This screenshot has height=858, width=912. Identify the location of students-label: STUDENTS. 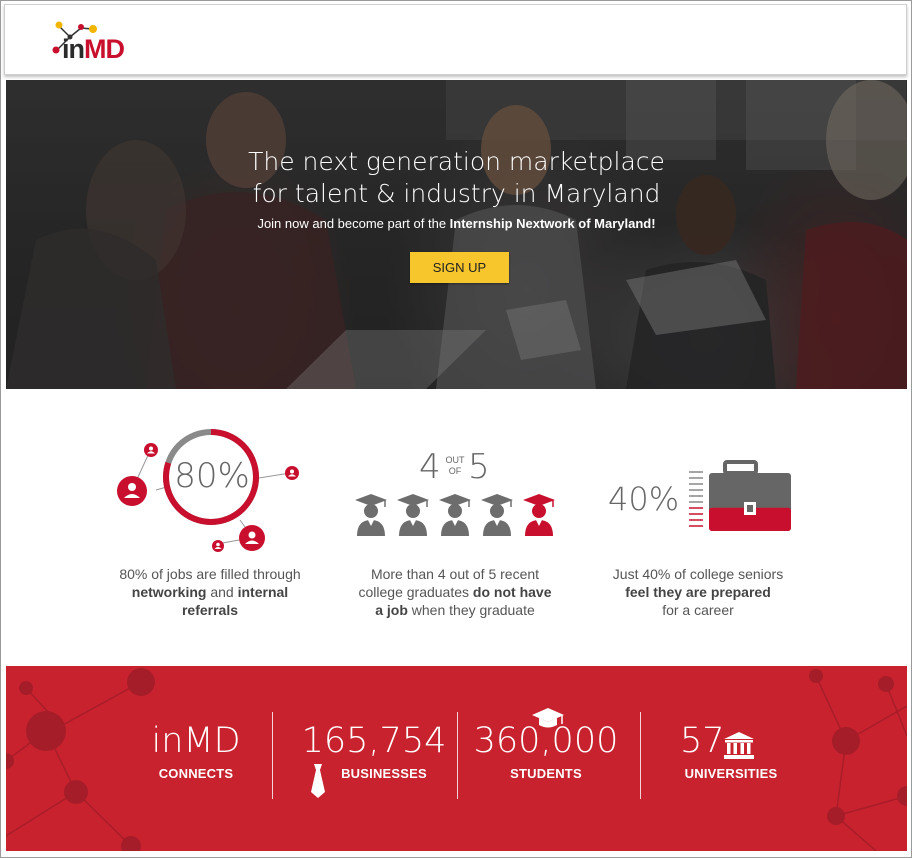
(546, 773).